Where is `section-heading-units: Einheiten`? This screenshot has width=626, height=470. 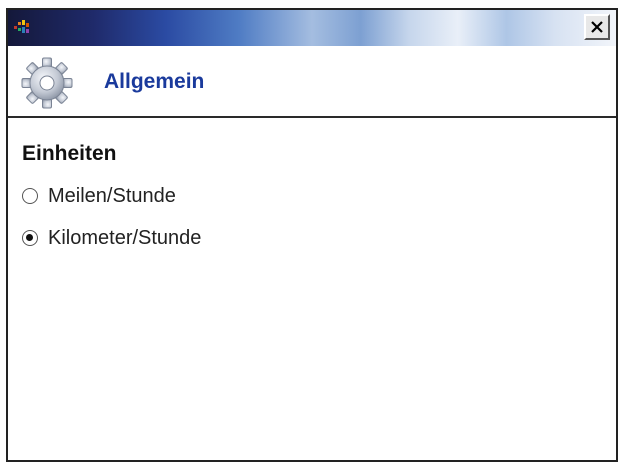 section-heading-units: Einheiten is located at coordinates (69, 153).